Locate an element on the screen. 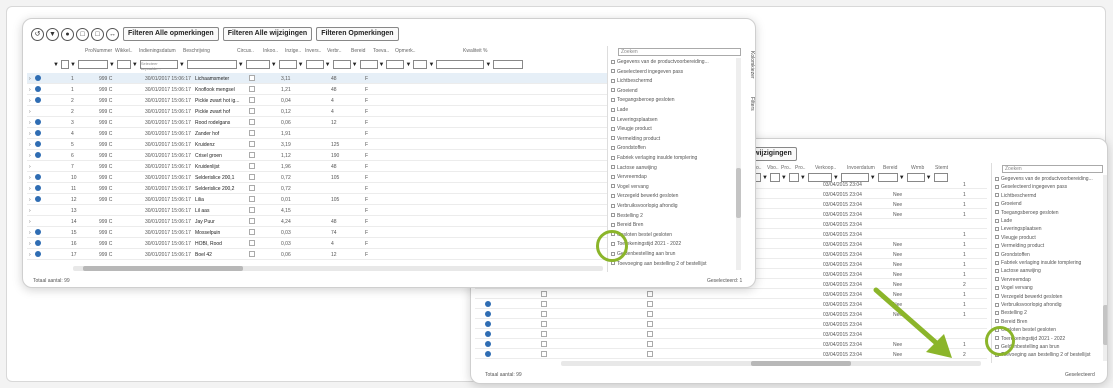 The image size is (1113, 388). record-icon: ● is located at coordinates (67, 34).